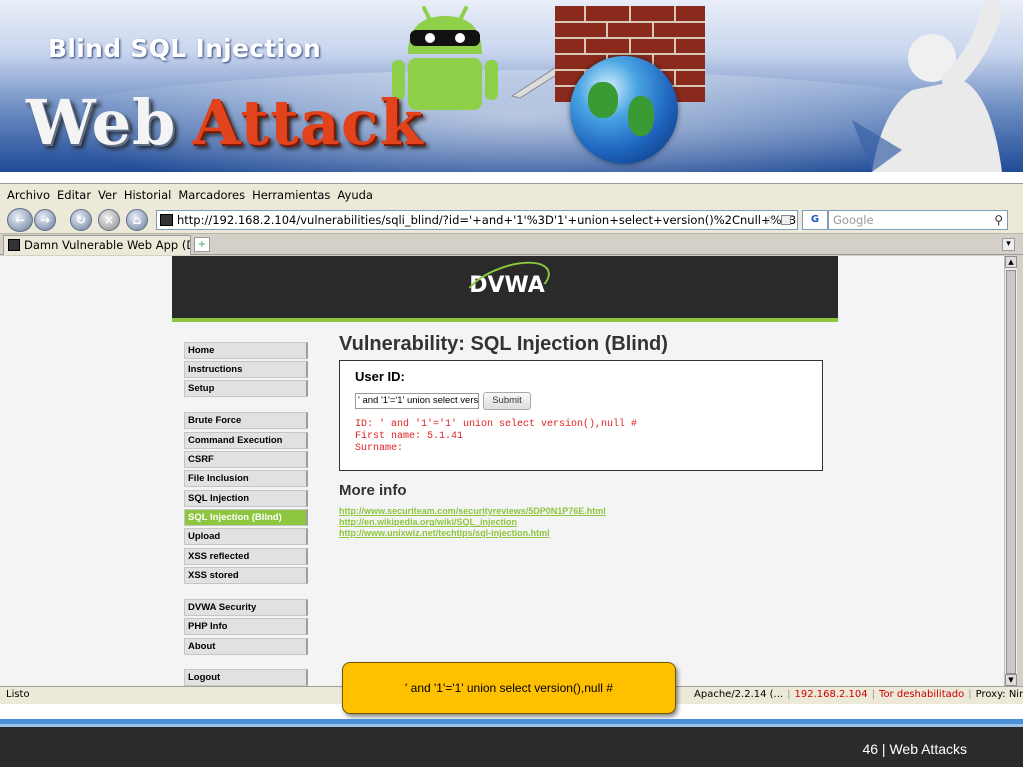 The width and height of the screenshot is (1023, 767). I want to click on dvwa-logo: DVWA, so click(507, 288).